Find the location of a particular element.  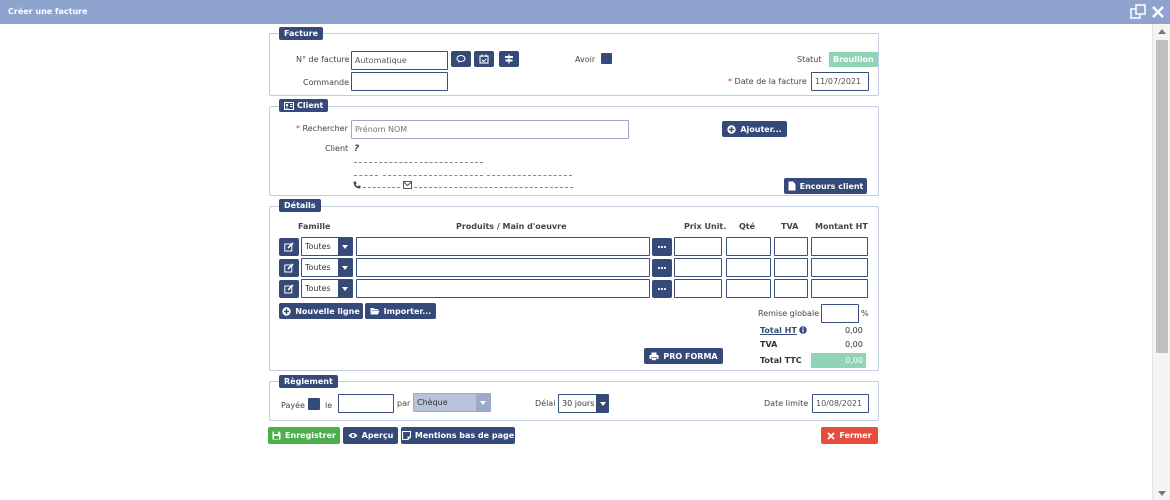

id-card-icon is located at coordinates (289, 105).